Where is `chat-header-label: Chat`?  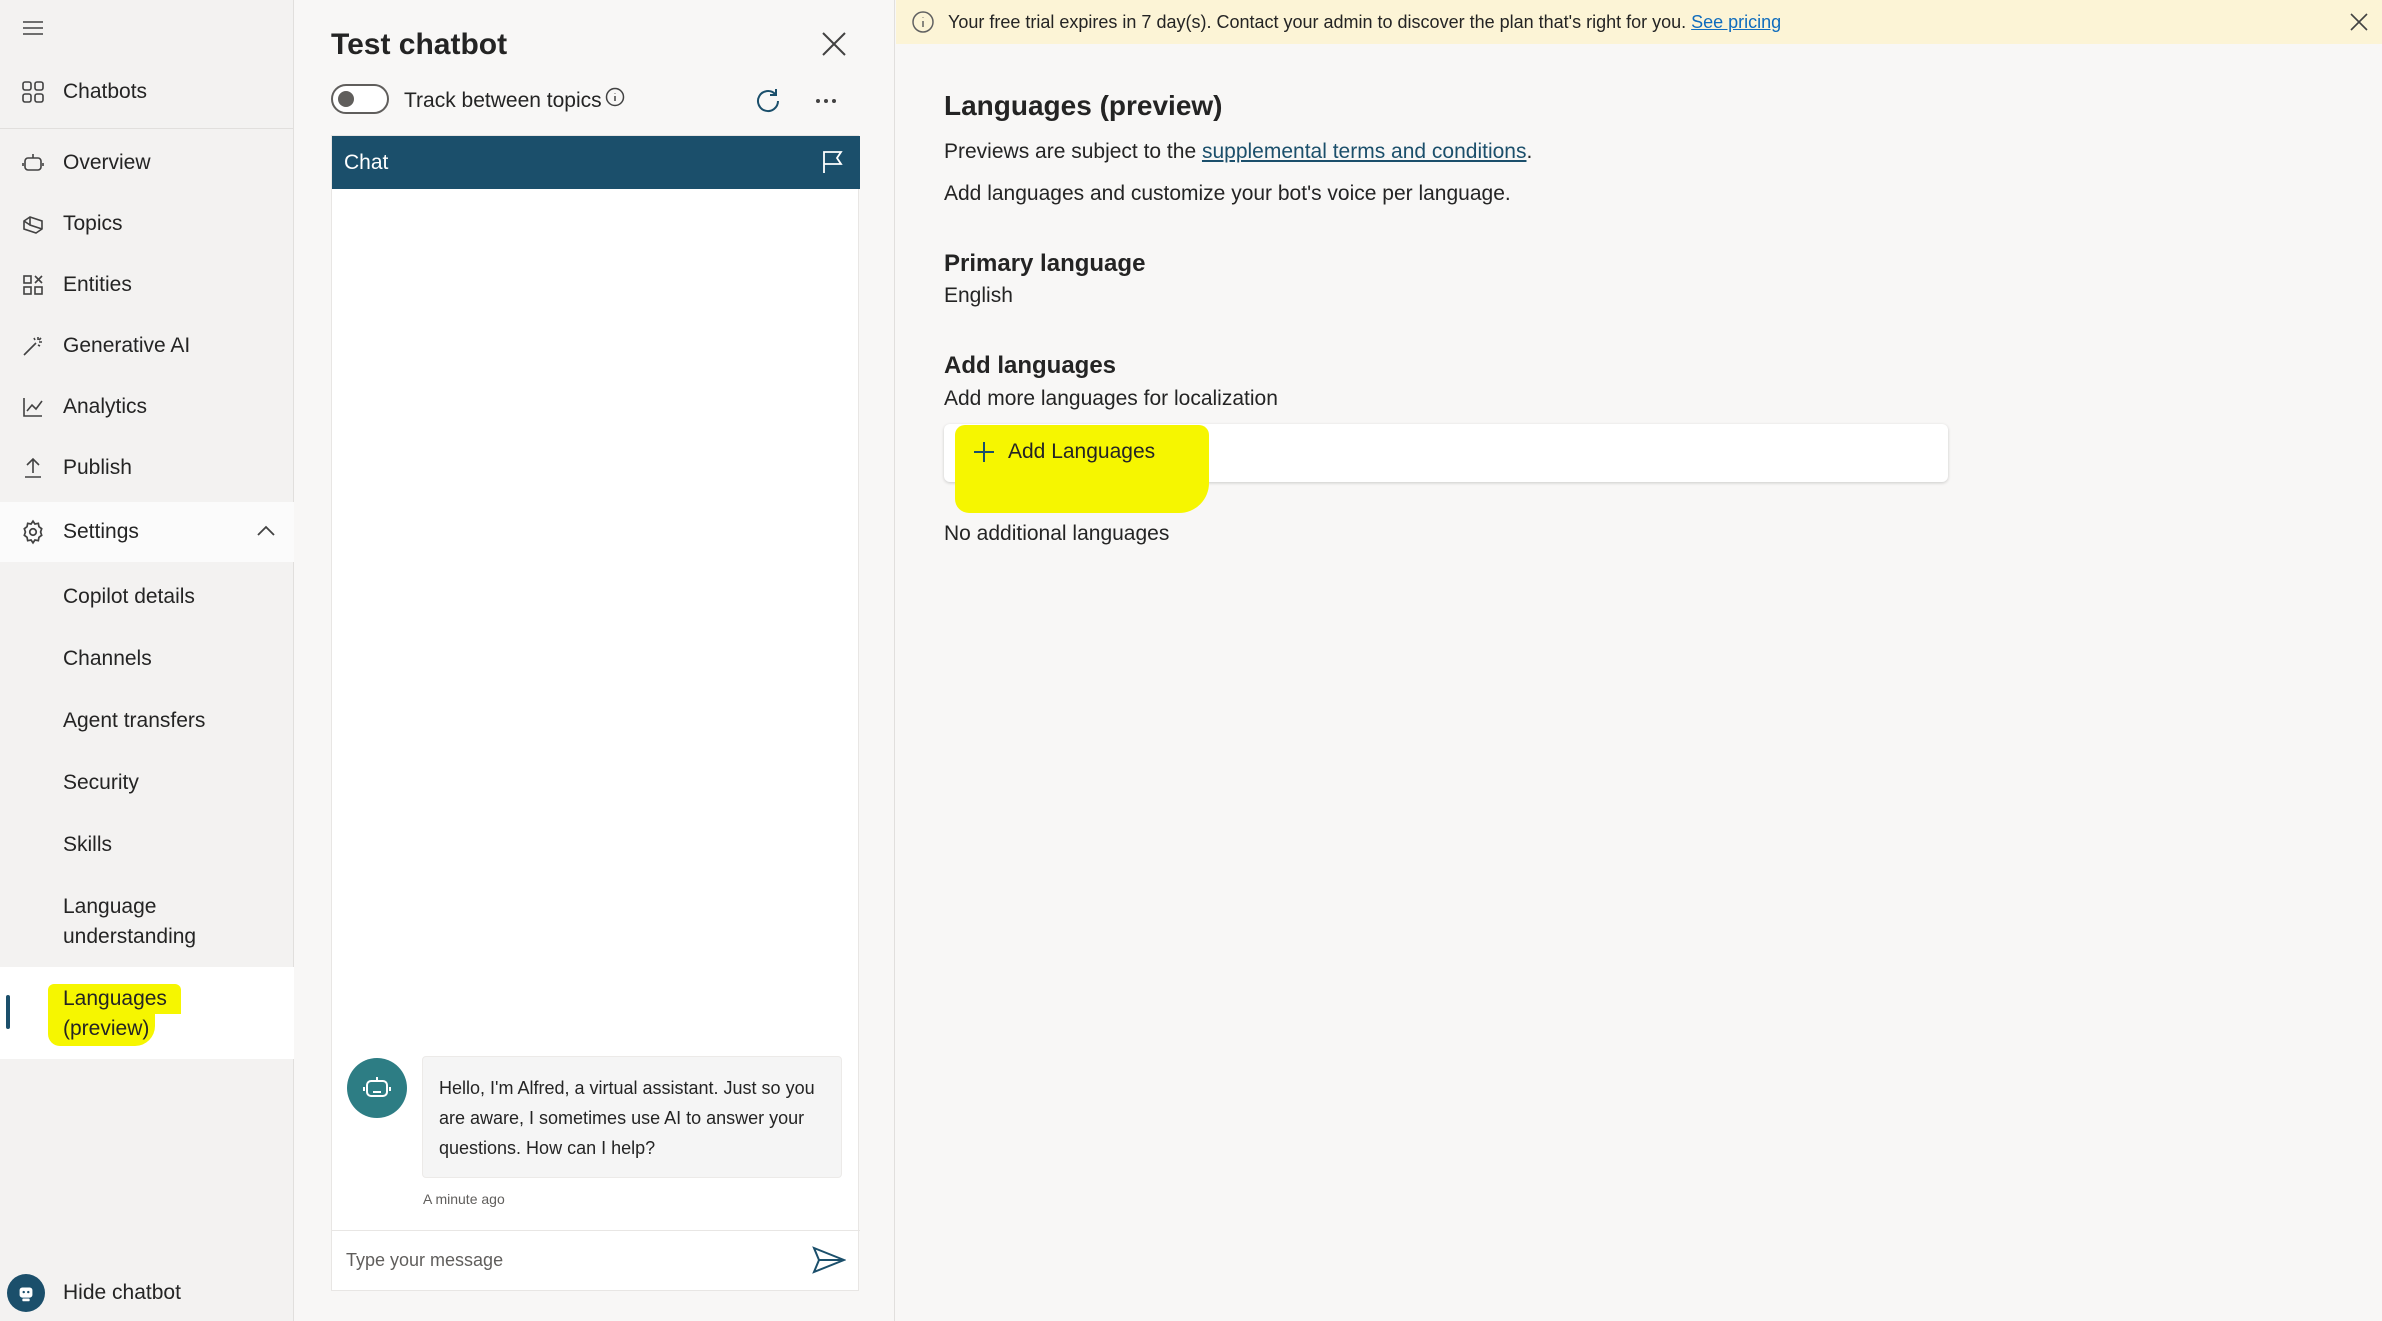
chat-header-label: Chat is located at coordinates (366, 162).